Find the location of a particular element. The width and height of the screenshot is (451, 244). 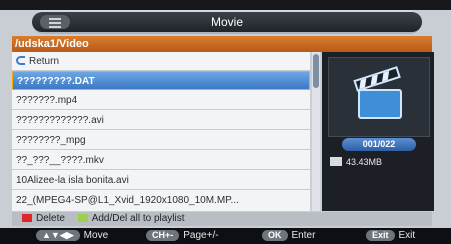

enter-hint: OK Enter is located at coordinates (288, 236).